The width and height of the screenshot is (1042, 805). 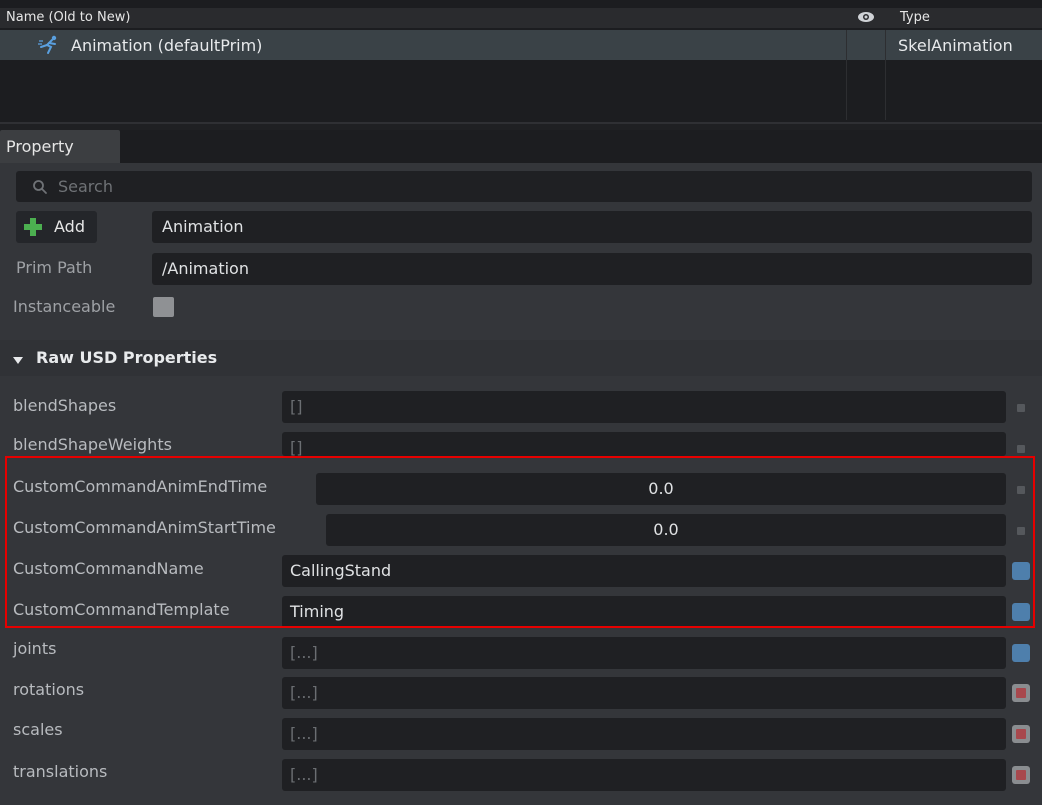 I want to click on add-button: Add, so click(x=56, y=227).